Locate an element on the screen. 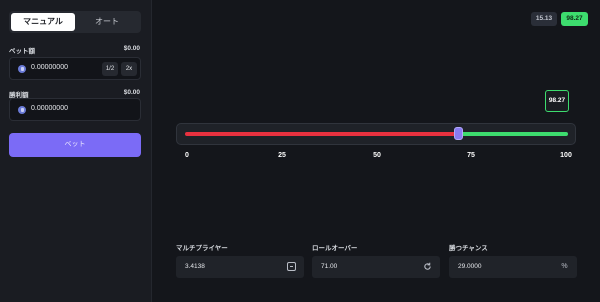  bet-button: ベット is located at coordinates (75, 145).